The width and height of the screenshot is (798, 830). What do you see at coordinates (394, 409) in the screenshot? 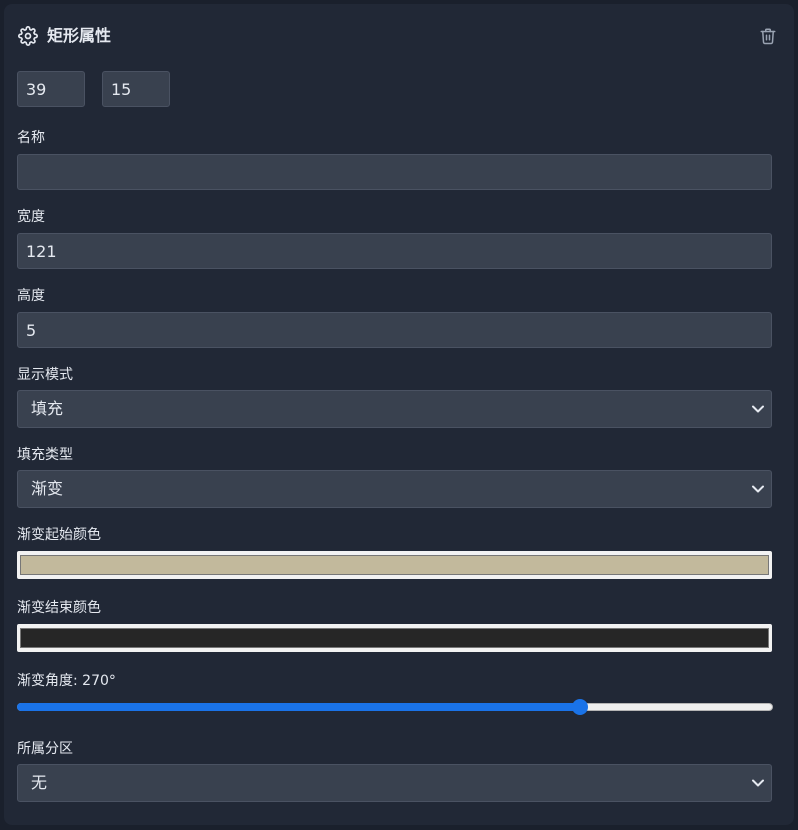
I see `display-mode-select: 填充` at bounding box center [394, 409].